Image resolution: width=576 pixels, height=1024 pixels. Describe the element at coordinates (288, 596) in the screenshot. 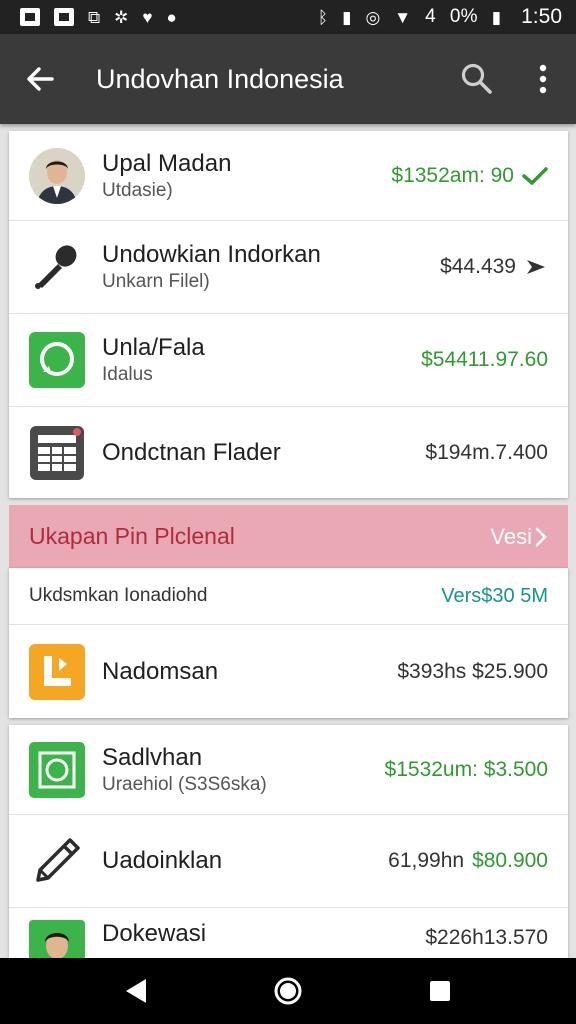

I see `summary-row: Ukdsmkan Ionadiohd Vers$30 5M` at that location.